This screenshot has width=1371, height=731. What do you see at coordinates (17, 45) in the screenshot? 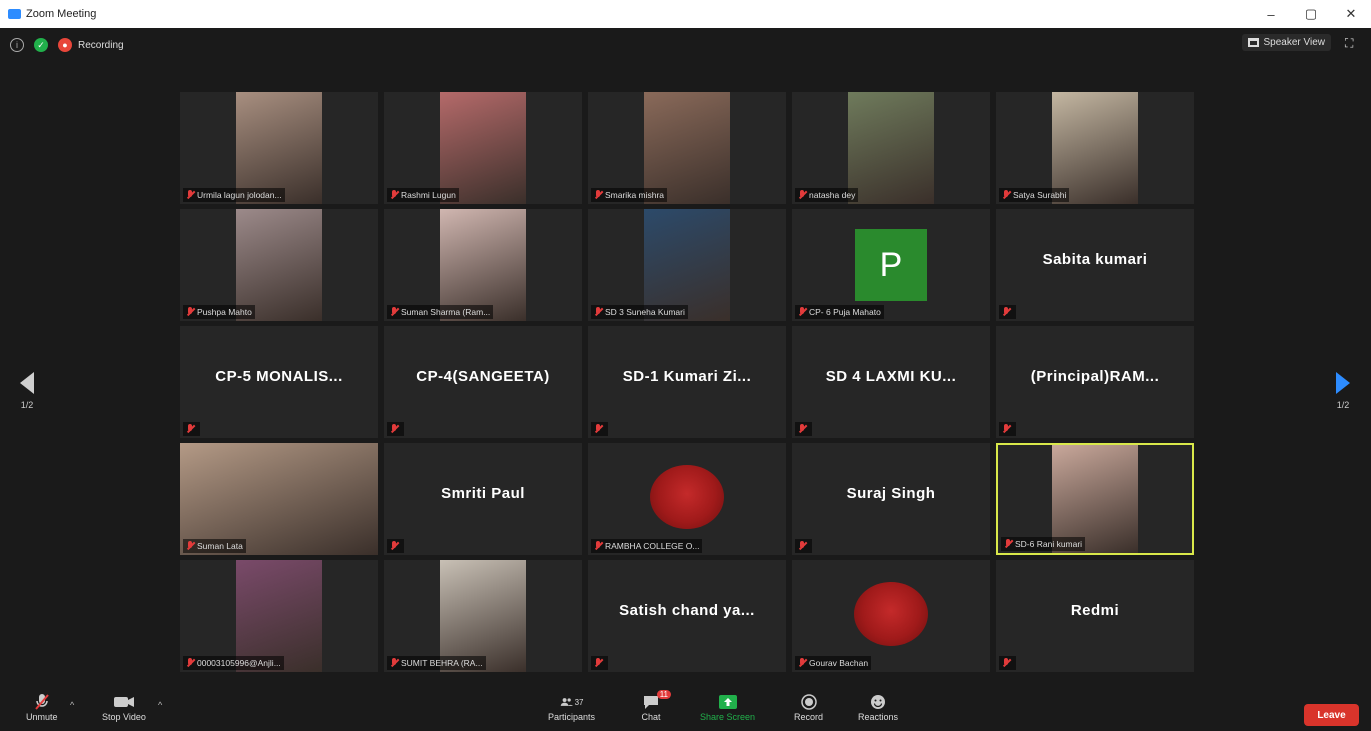
I see `meeting-info-icon: i` at bounding box center [17, 45].